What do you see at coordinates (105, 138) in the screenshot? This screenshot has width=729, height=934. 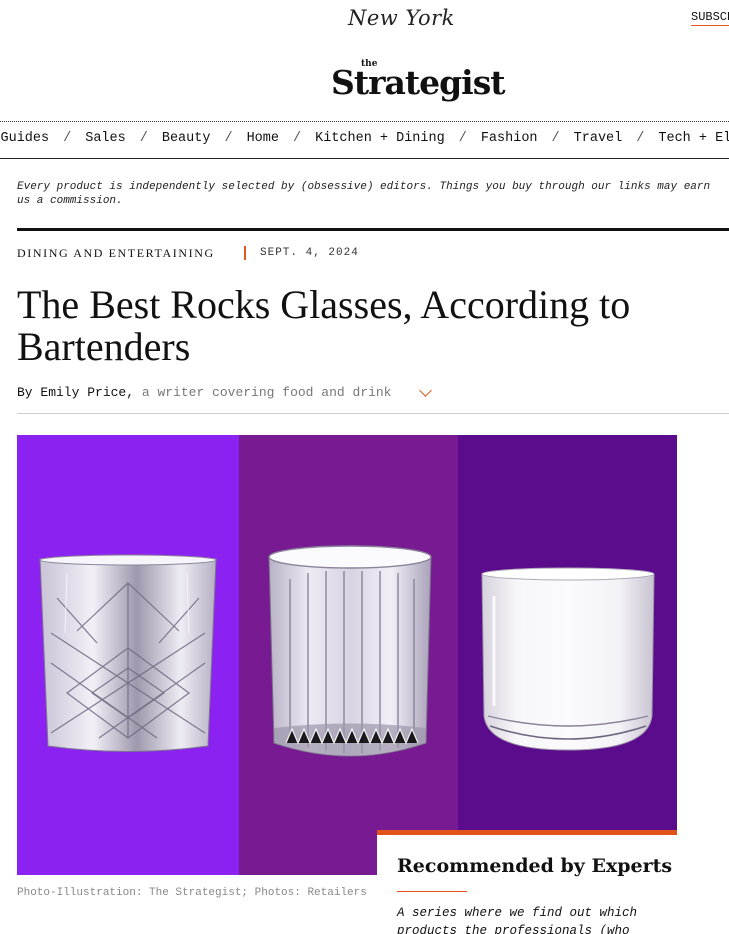 I see `nav-item-sales: Sales` at bounding box center [105, 138].